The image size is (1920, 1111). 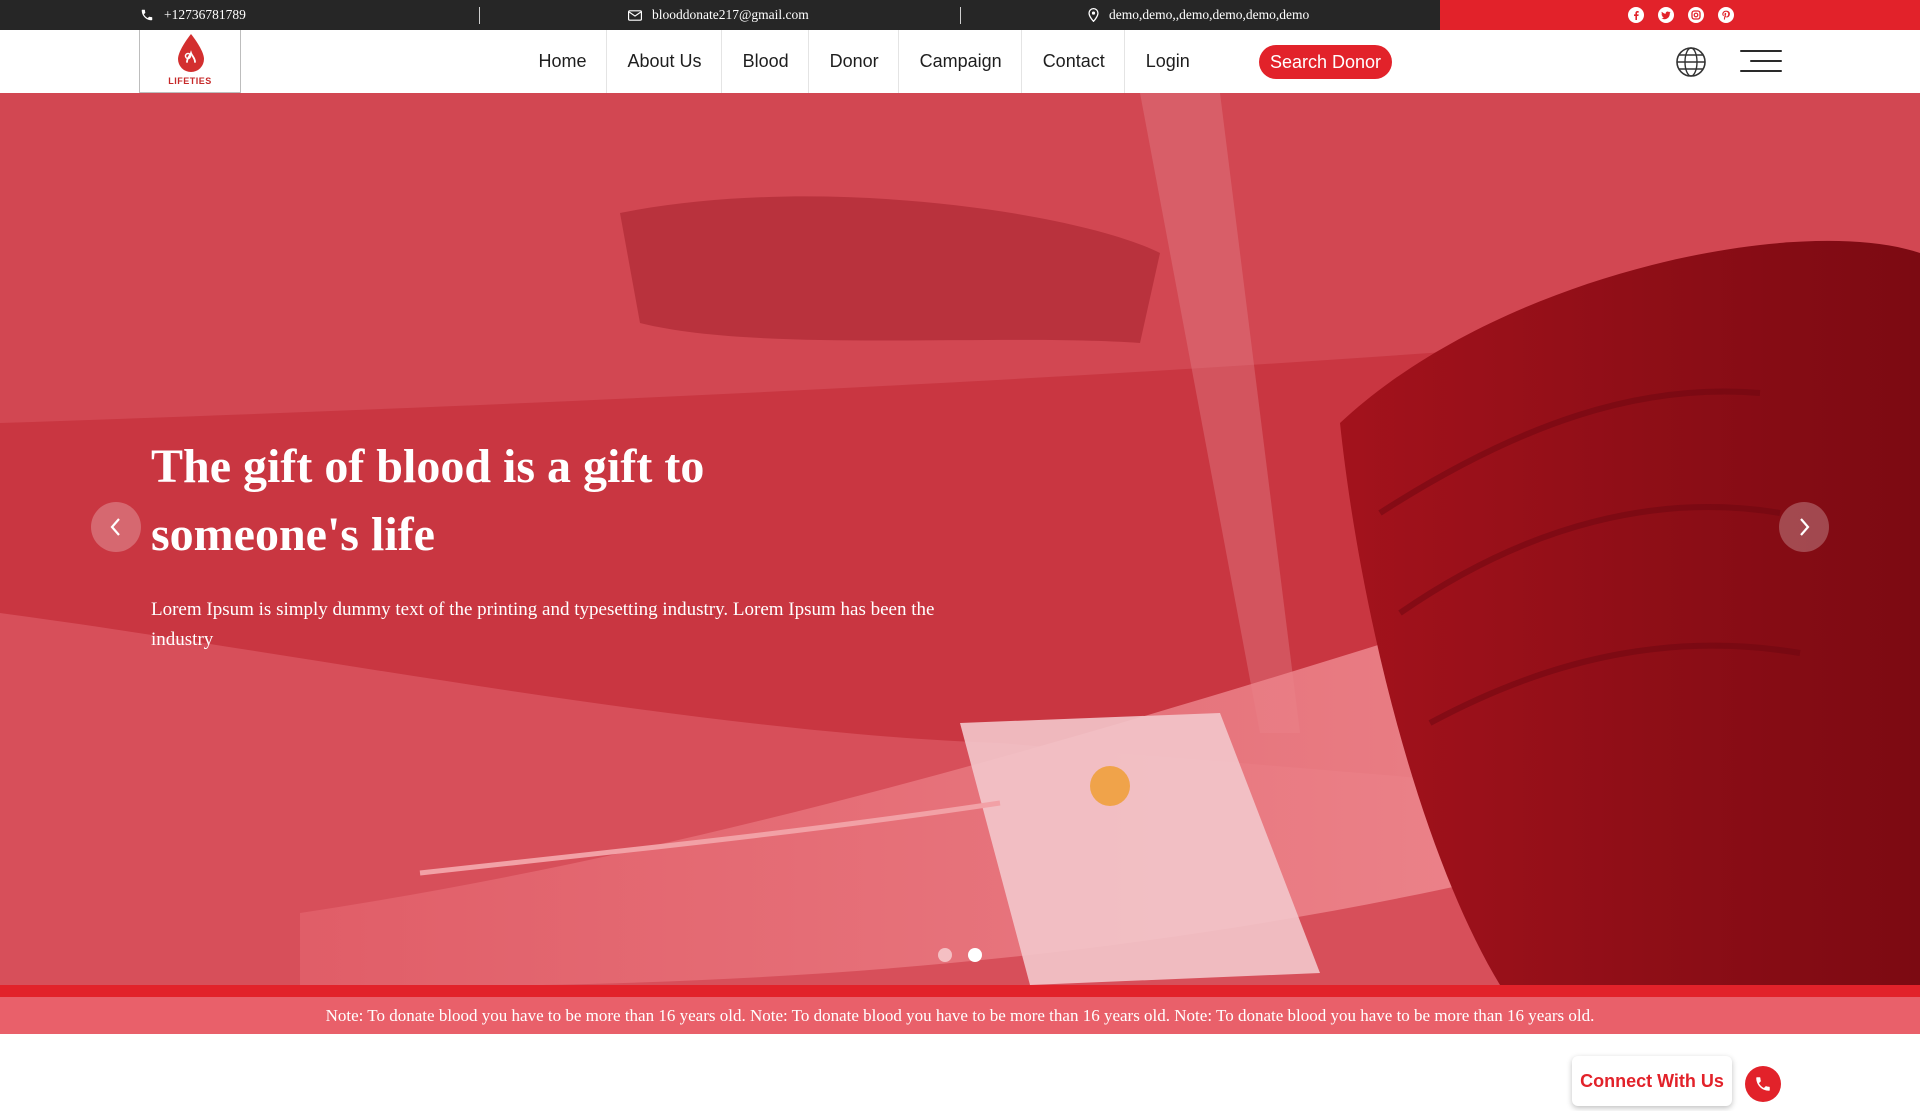 What do you see at coordinates (730, 14) in the screenshot?
I see `email-address: blooddonate217@gmail.com` at bounding box center [730, 14].